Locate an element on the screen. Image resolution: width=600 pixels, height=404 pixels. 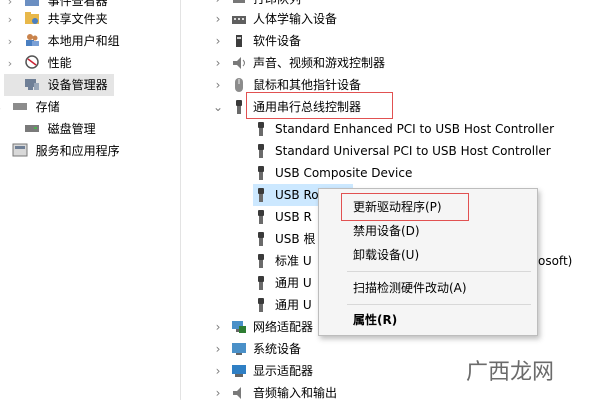
device-item-usb-composite: USB Composite Device is located at coordinates (425, 173).